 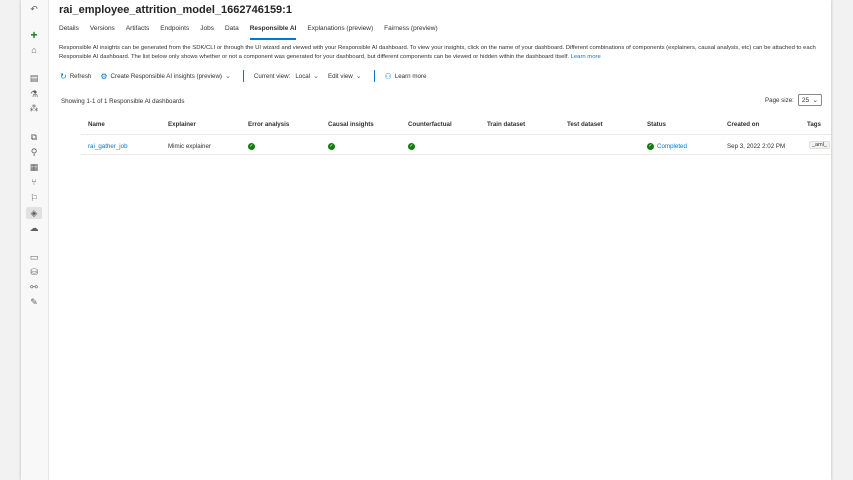 What do you see at coordinates (189, 146) in the screenshot?
I see `explainer-value: Mimic explainer` at bounding box center [189, 146].